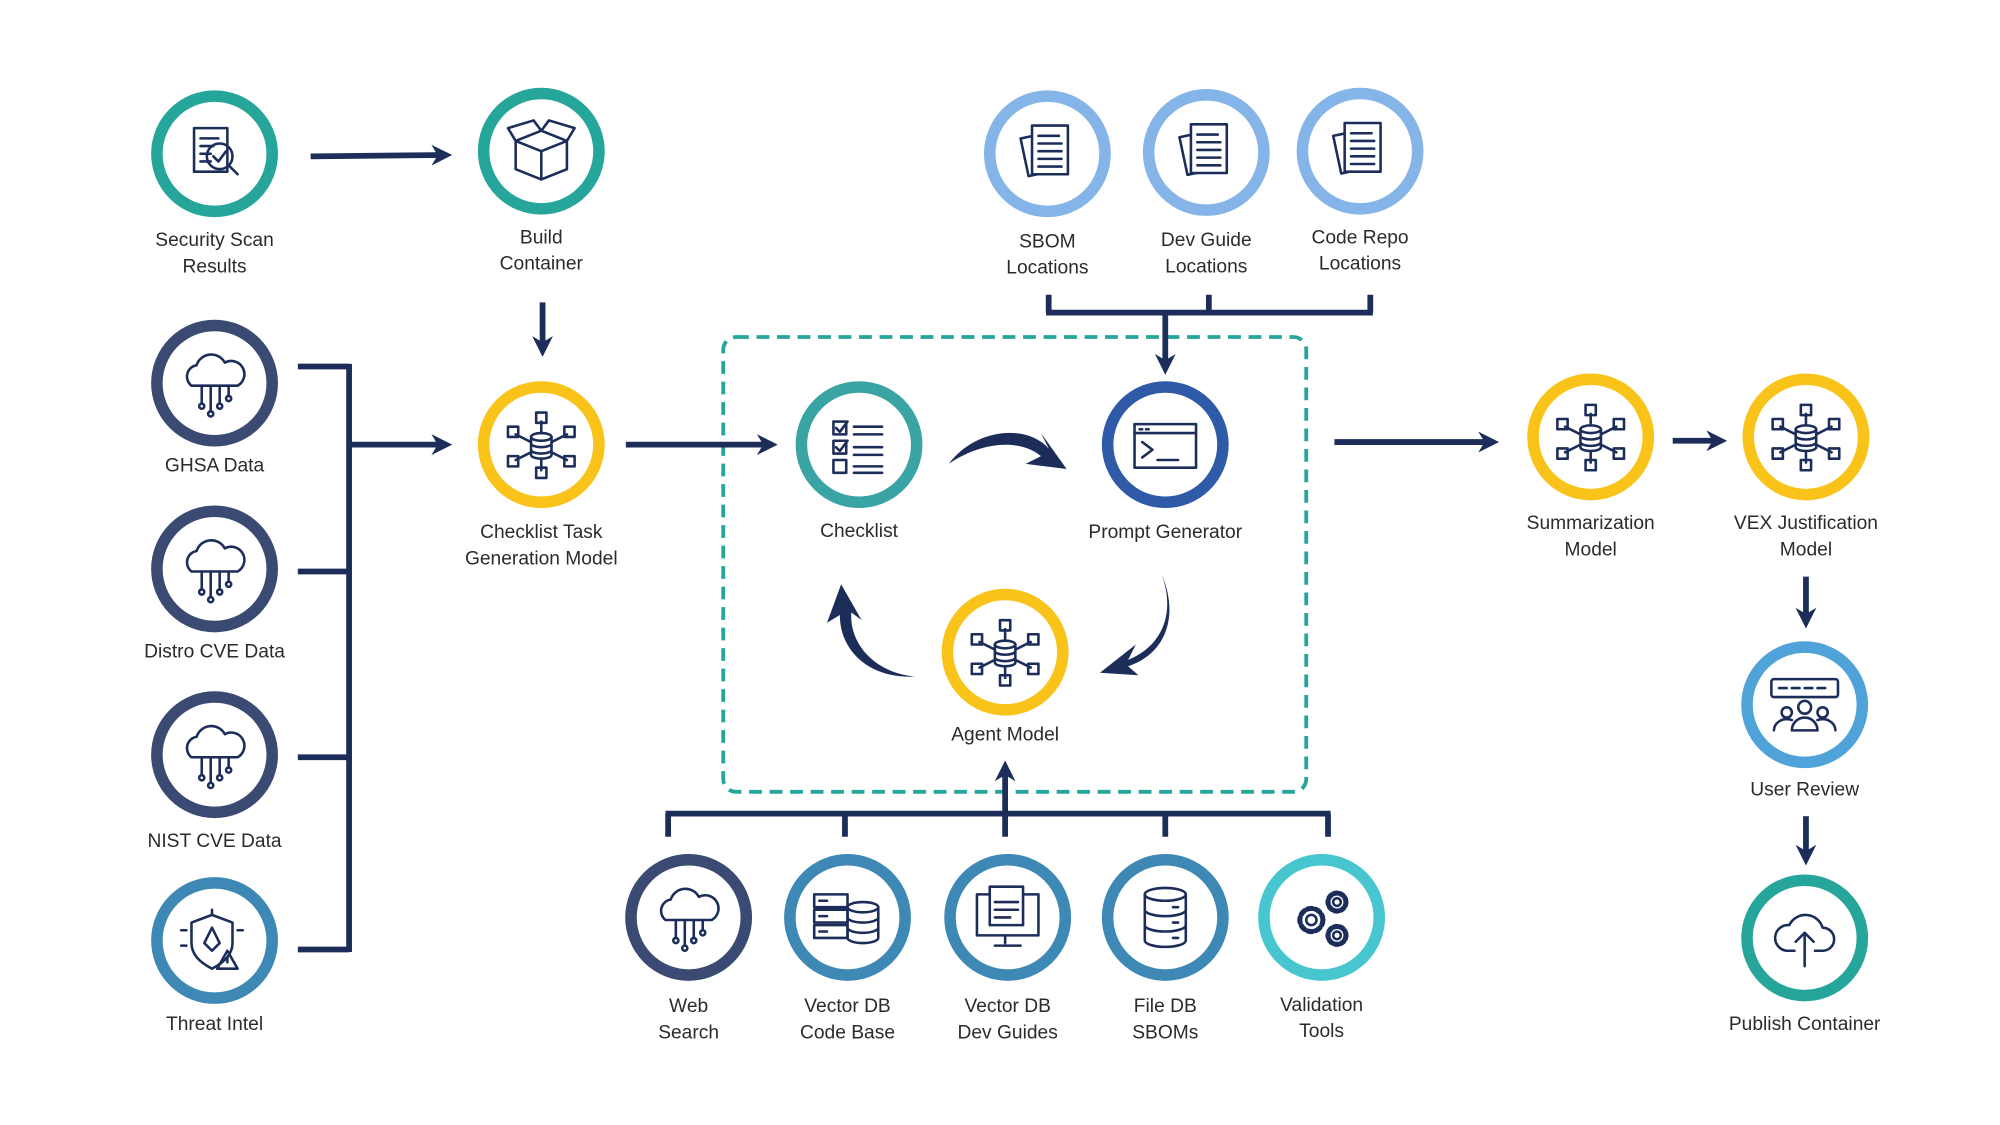  I want to click on node-web-search: Web Search, so click(689, 949).